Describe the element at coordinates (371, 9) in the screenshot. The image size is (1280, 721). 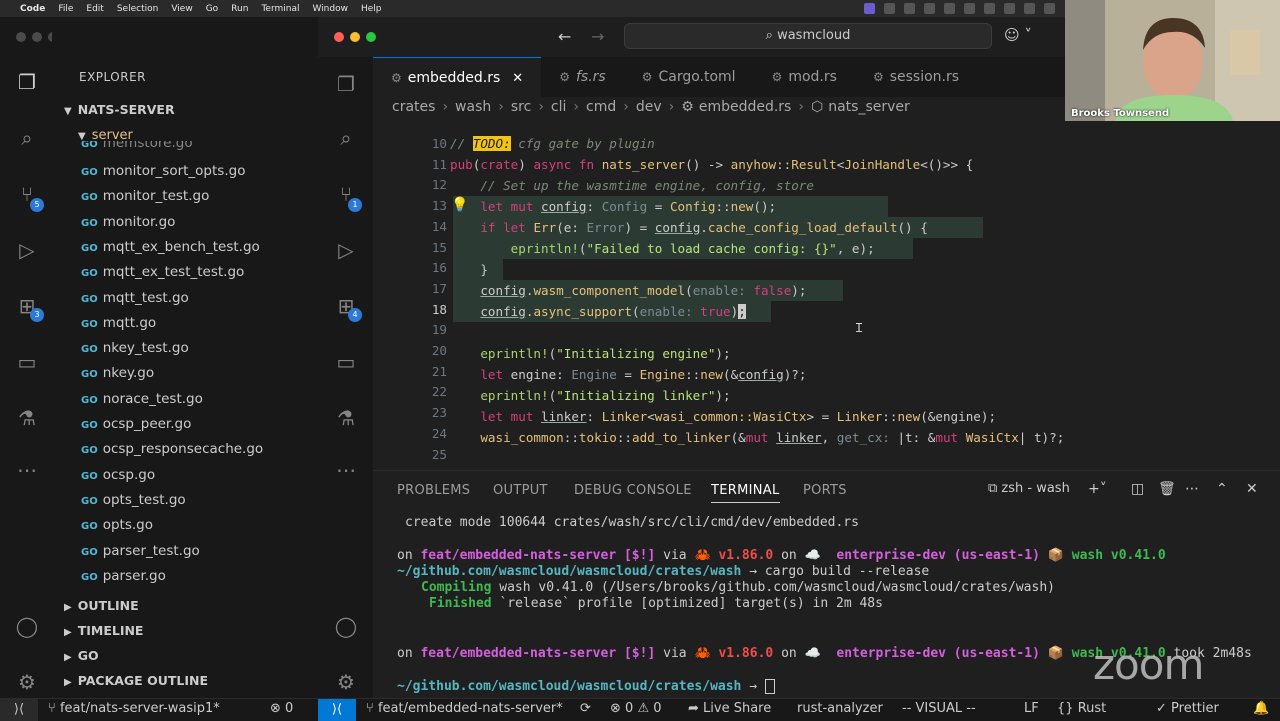
I see `menu-help: Help` at that location.